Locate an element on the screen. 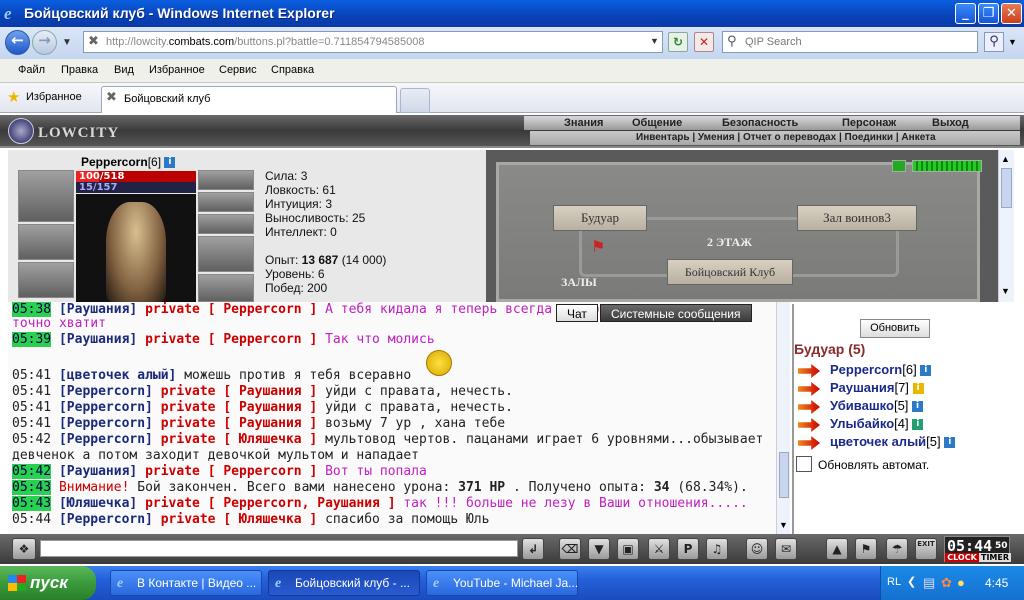 This screenshot has width=1024, height=600. room-user: Убивашко[5] i is located at coordinates (877, 405).